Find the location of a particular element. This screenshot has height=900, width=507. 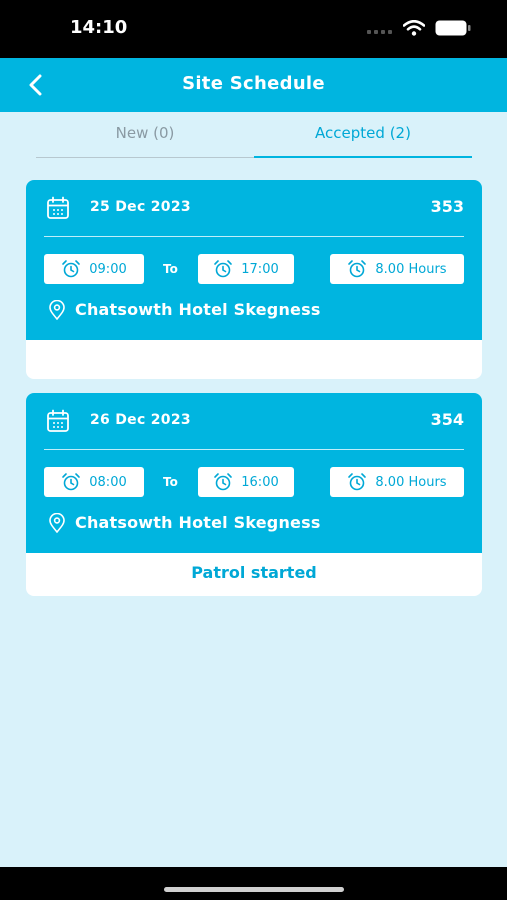

start-time: 09:00 is located at coordinates (108, 269).